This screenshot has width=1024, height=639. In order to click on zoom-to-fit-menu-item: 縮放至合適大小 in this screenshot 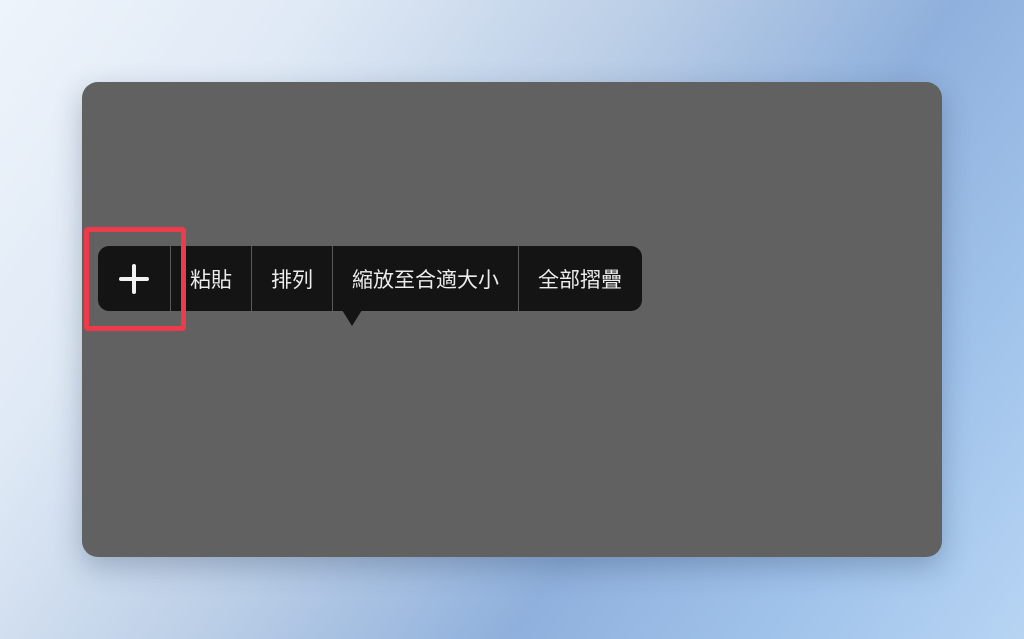, I will do `click(425, 278)`.